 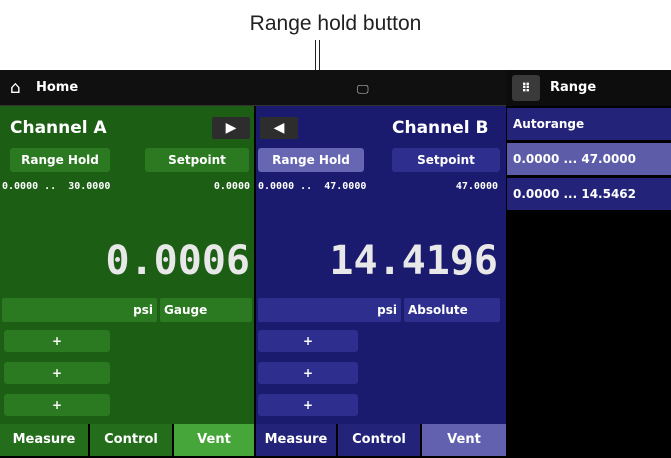 What do you see at coordinates (60, 160) in the screenshot?
I see `channel-a-range-hold-button: Range Hold` at bounding box center [60, 160].